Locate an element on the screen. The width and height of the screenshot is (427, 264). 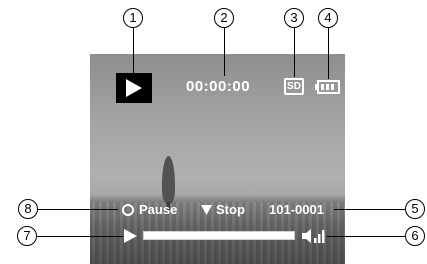
play-status-icon is located at coordinates (130, 236).